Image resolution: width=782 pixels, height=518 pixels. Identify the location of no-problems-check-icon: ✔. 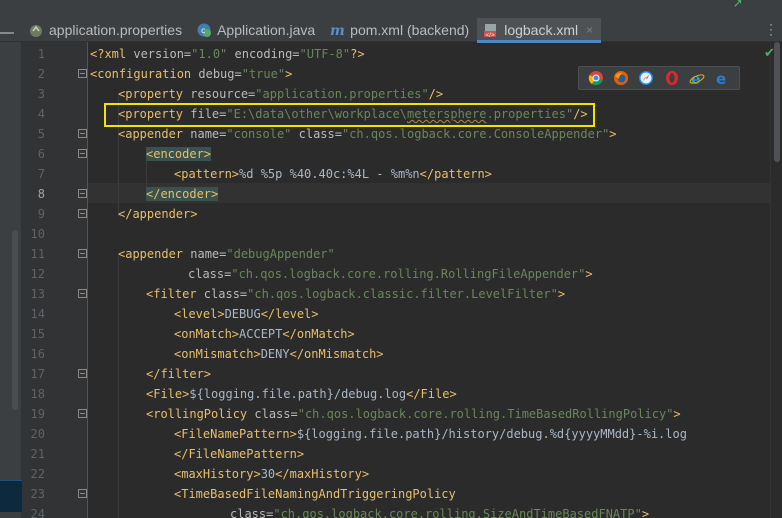
(769, 53).